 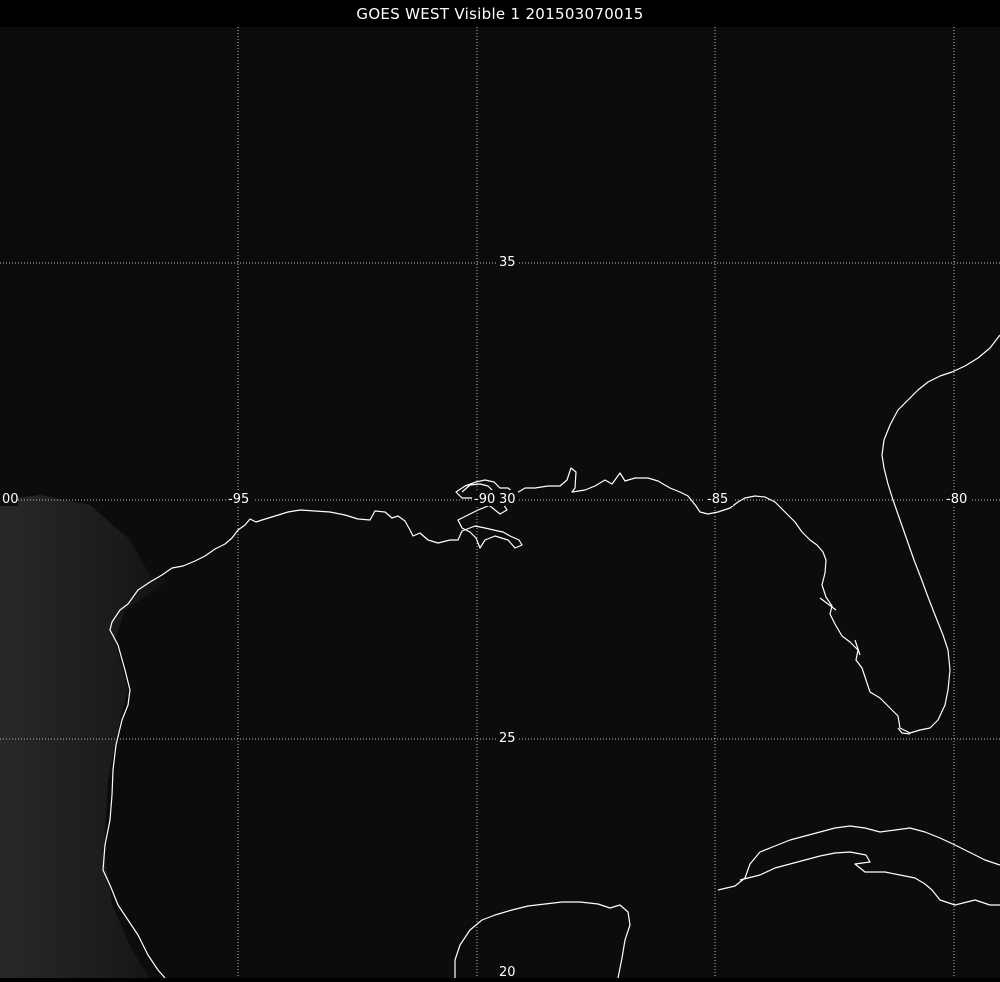 I want to click on lon-label-left-edge: 00, so click(x=10, y=499).